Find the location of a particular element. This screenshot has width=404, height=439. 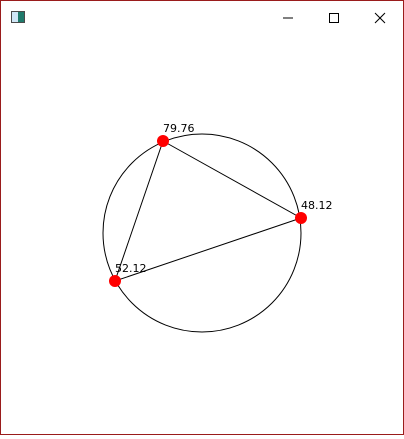

minimize-icon is located at coordinates (288, 18).